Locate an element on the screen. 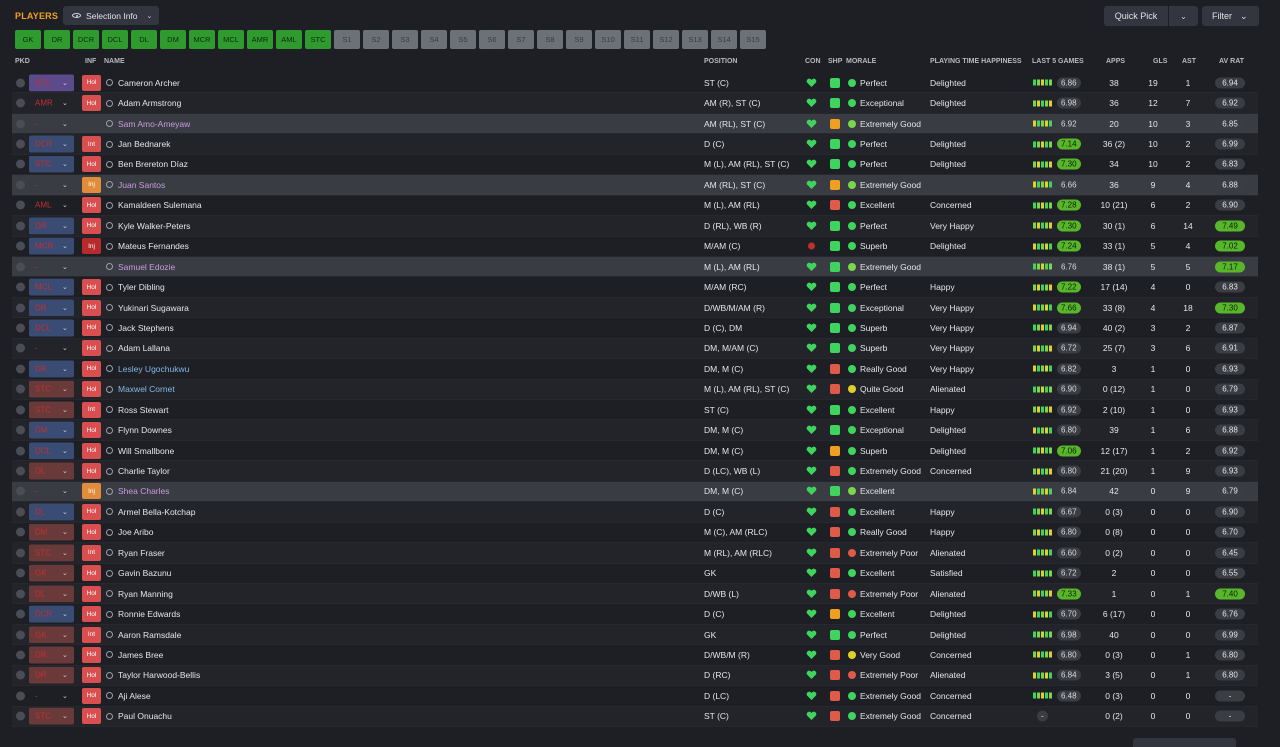  col-con: CON is located at coordinates (813, 61).